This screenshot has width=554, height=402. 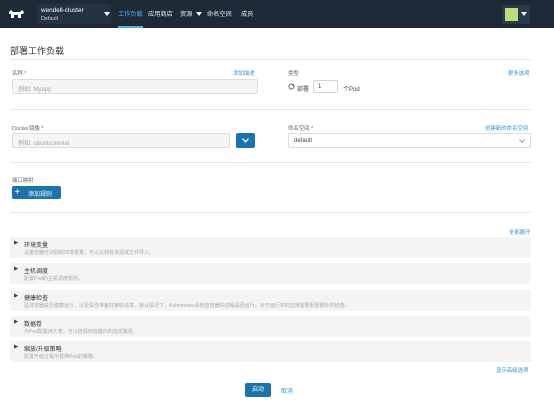 I want to click on user-menu, so click(x=516, y=14).